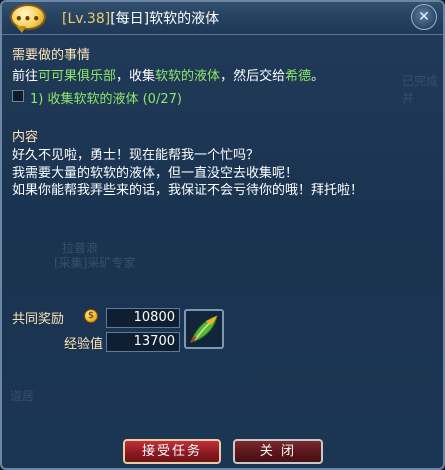  I want to click on green-feather-icon, so click(204, 329).